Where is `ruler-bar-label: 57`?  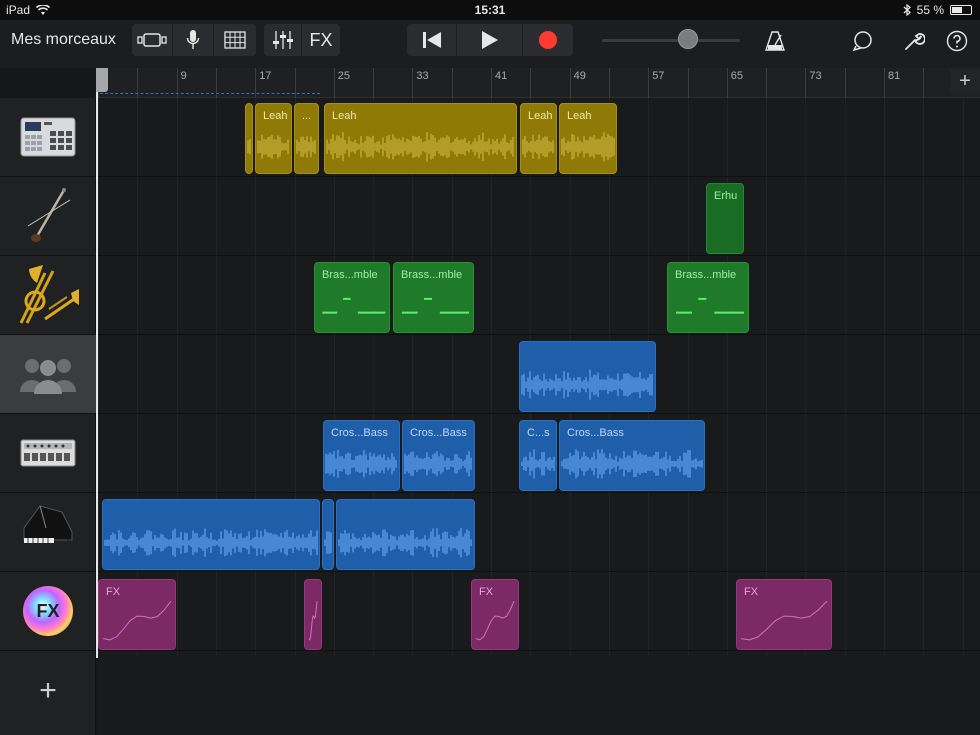
ruler-bar-label: 57 is located at coordinates (658, 76).